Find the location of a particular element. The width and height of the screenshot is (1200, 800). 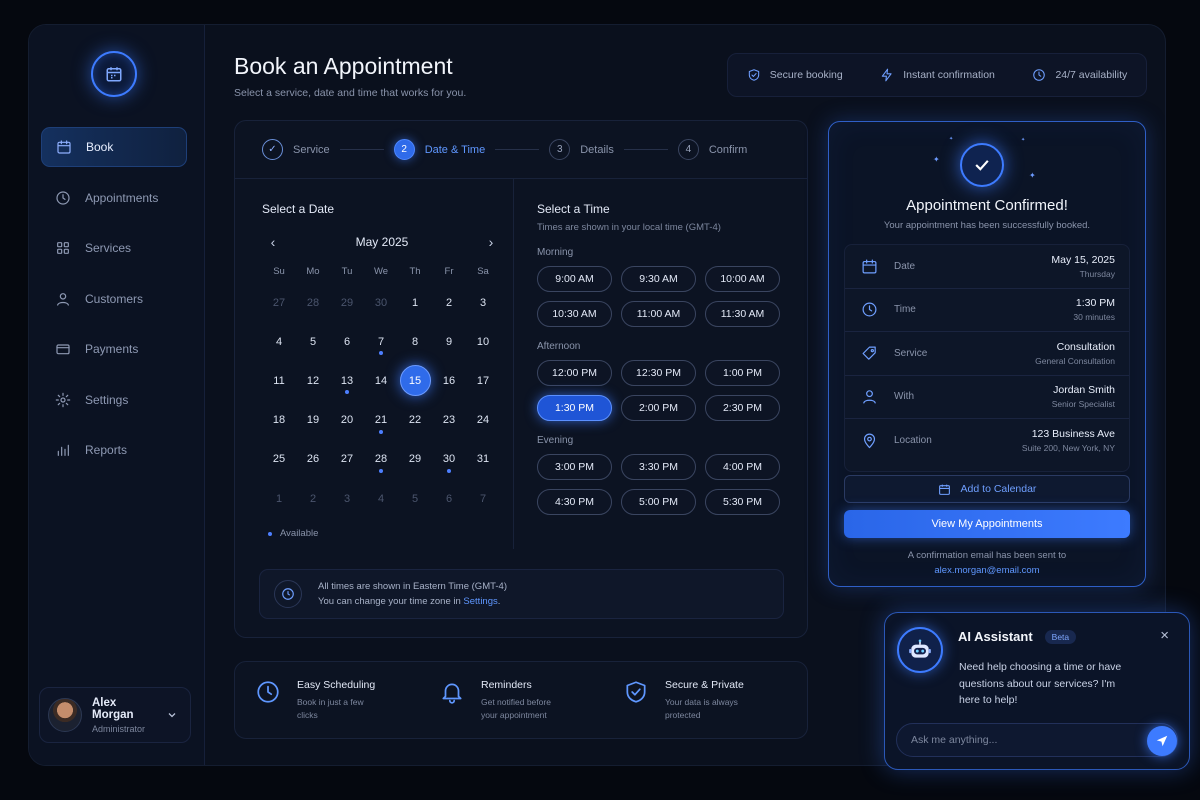

day-number: 16 is located at coordinates (449, 380).